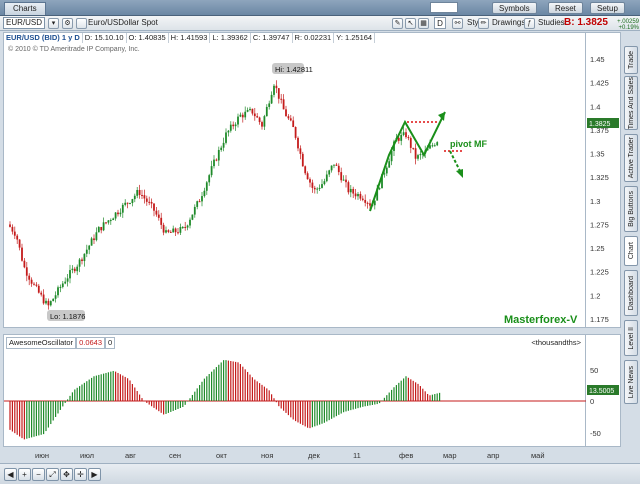  What do you see at coordinates (175, 455) in the screenshot?
I see `time-label: сен` at bounding box center [175, 455].